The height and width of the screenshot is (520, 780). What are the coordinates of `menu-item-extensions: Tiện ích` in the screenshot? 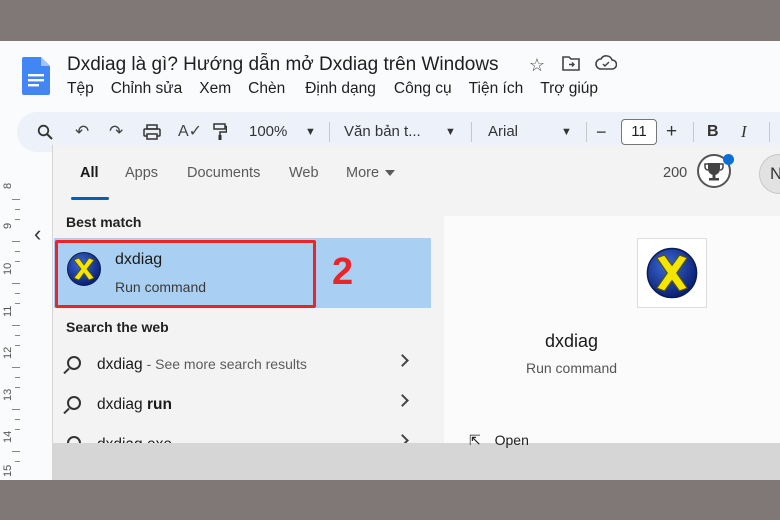 It's located at (496, 89).